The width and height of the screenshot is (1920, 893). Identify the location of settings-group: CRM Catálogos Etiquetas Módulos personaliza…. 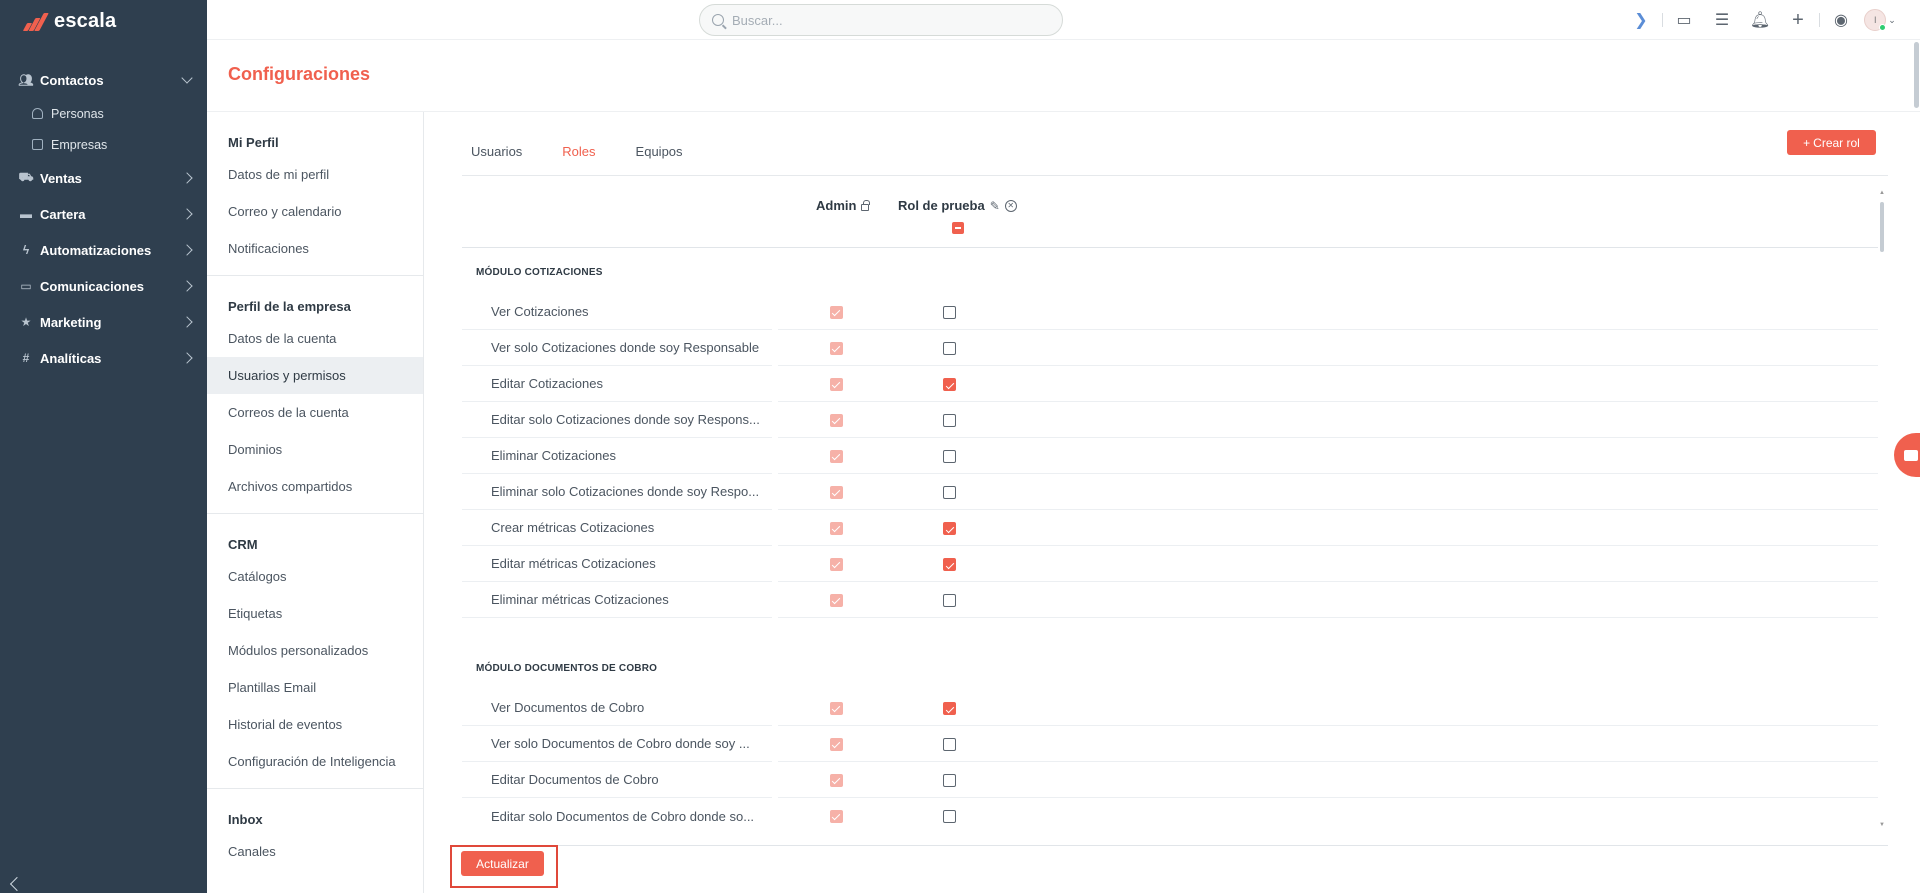
(315, 651).